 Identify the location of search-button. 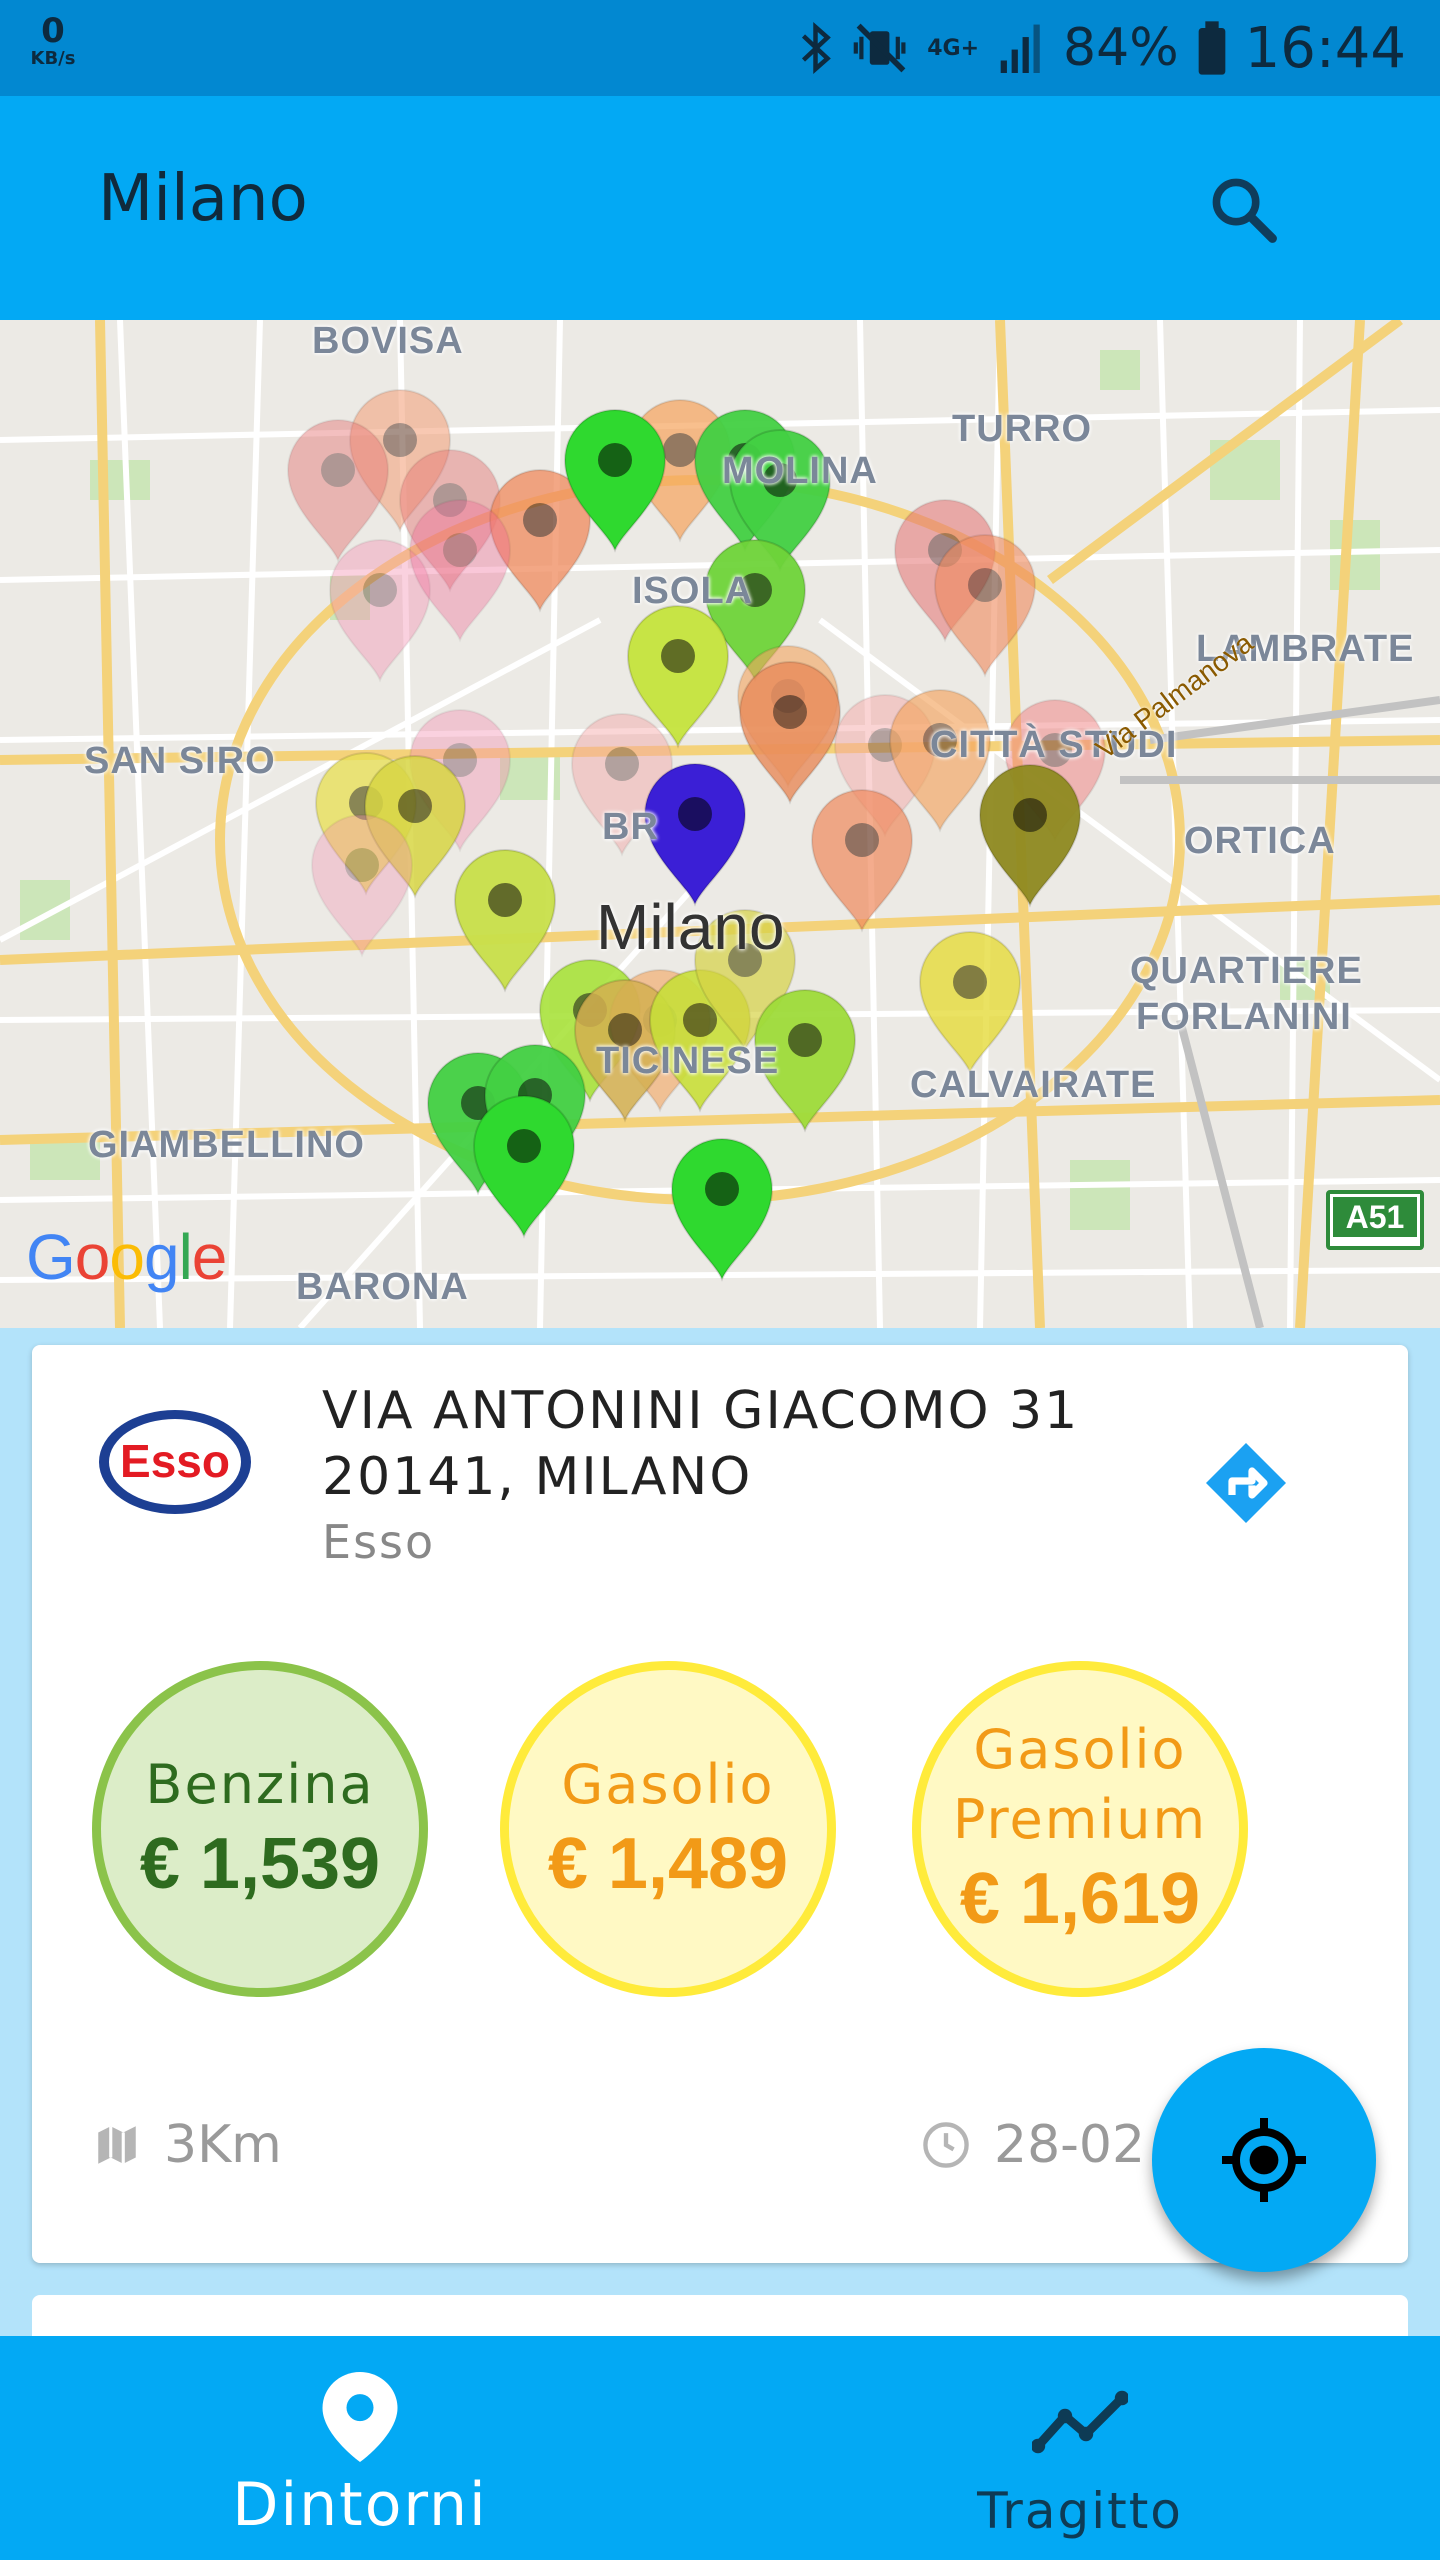
(1244, 210).